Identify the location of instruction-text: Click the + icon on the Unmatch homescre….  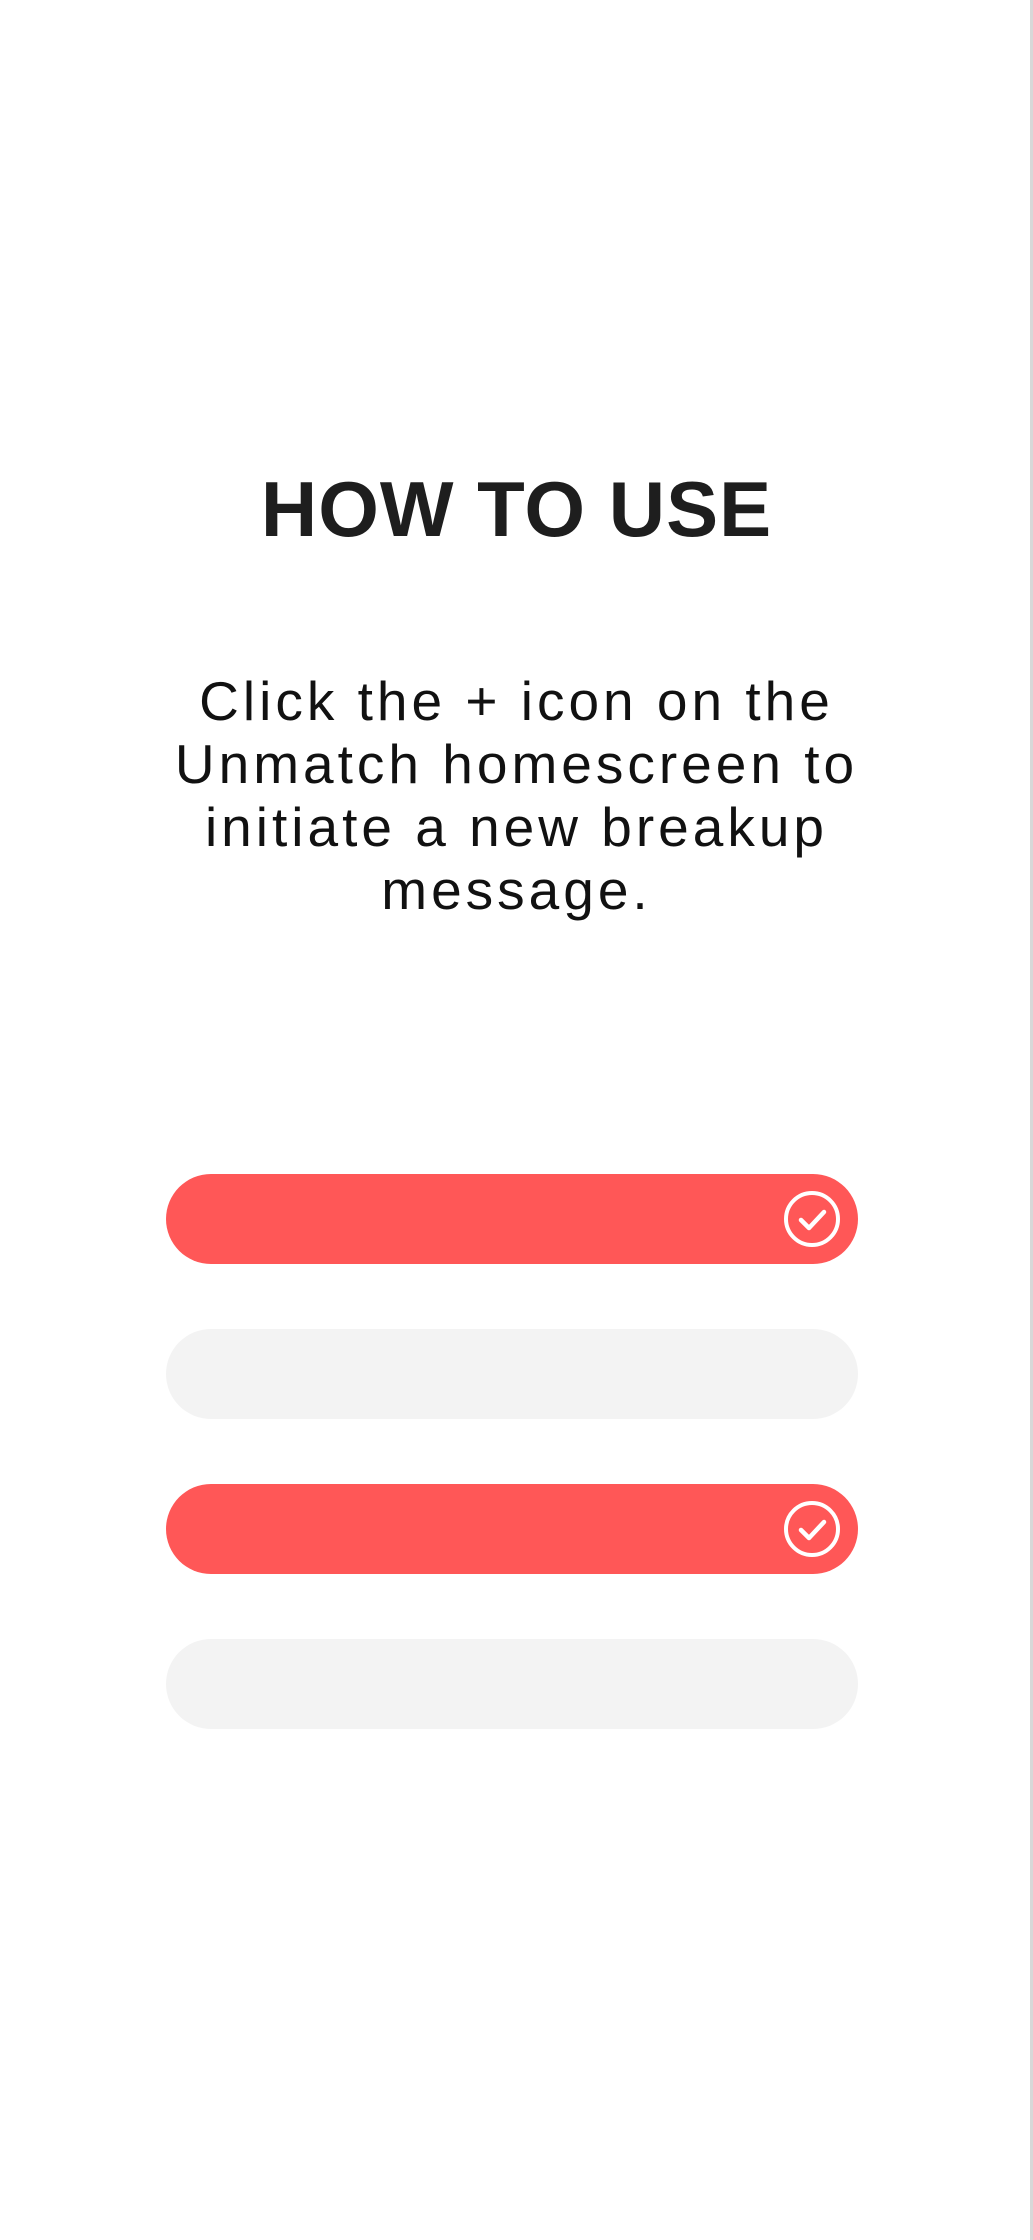
(516, 795).